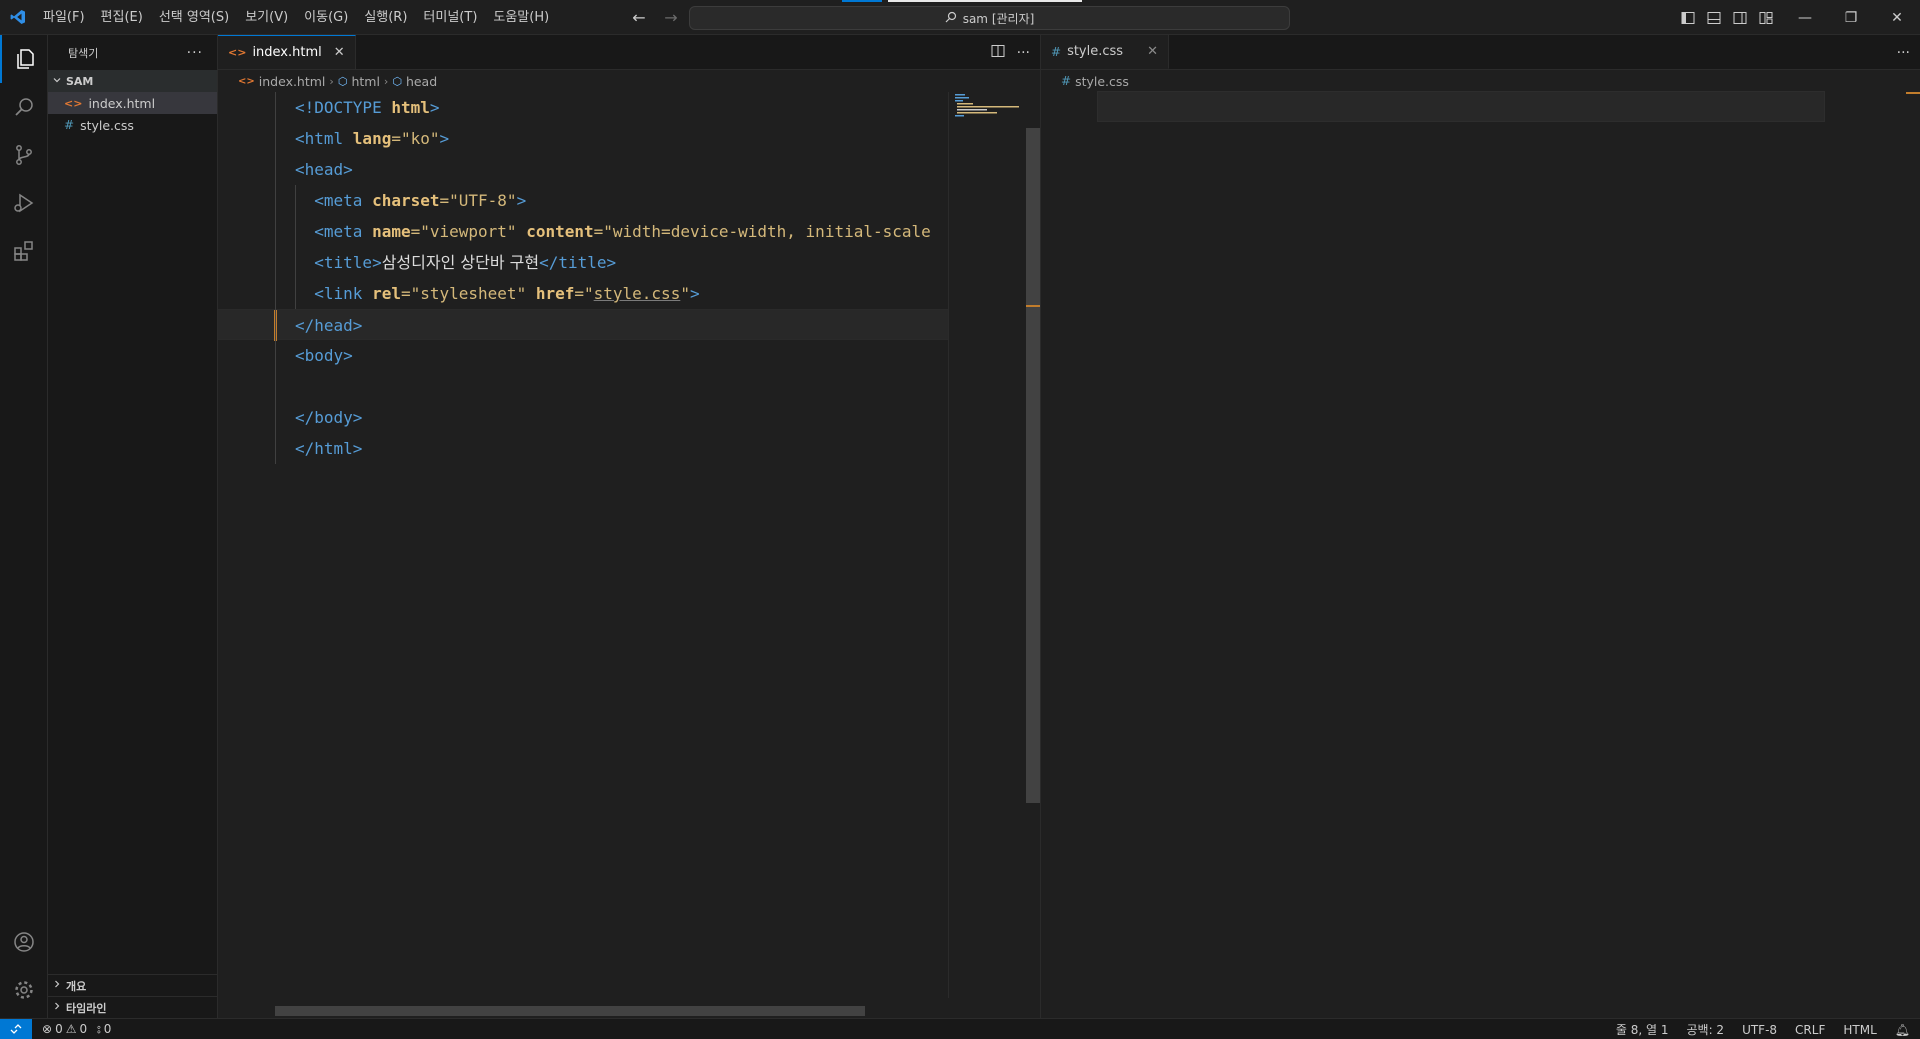  Describe the element at coordinates (1714, 18) in the screenshot. I see `toggle-panel-icon` at that location.